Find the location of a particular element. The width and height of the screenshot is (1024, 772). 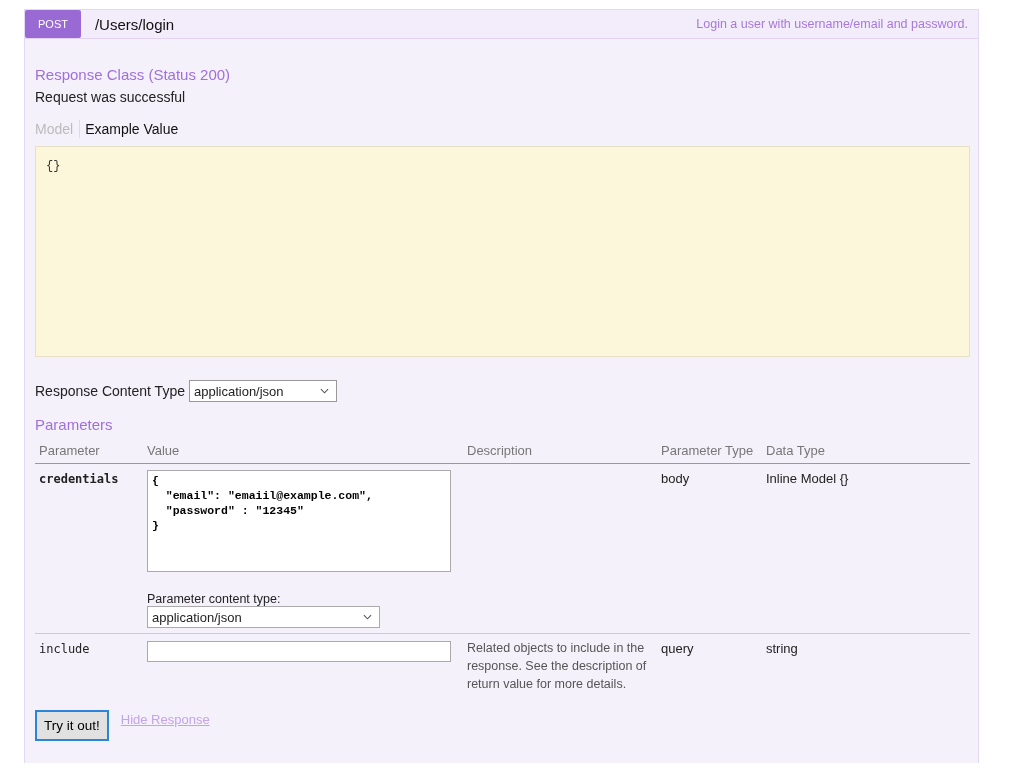

parameter-type: query is located at coordinates (677, 648).